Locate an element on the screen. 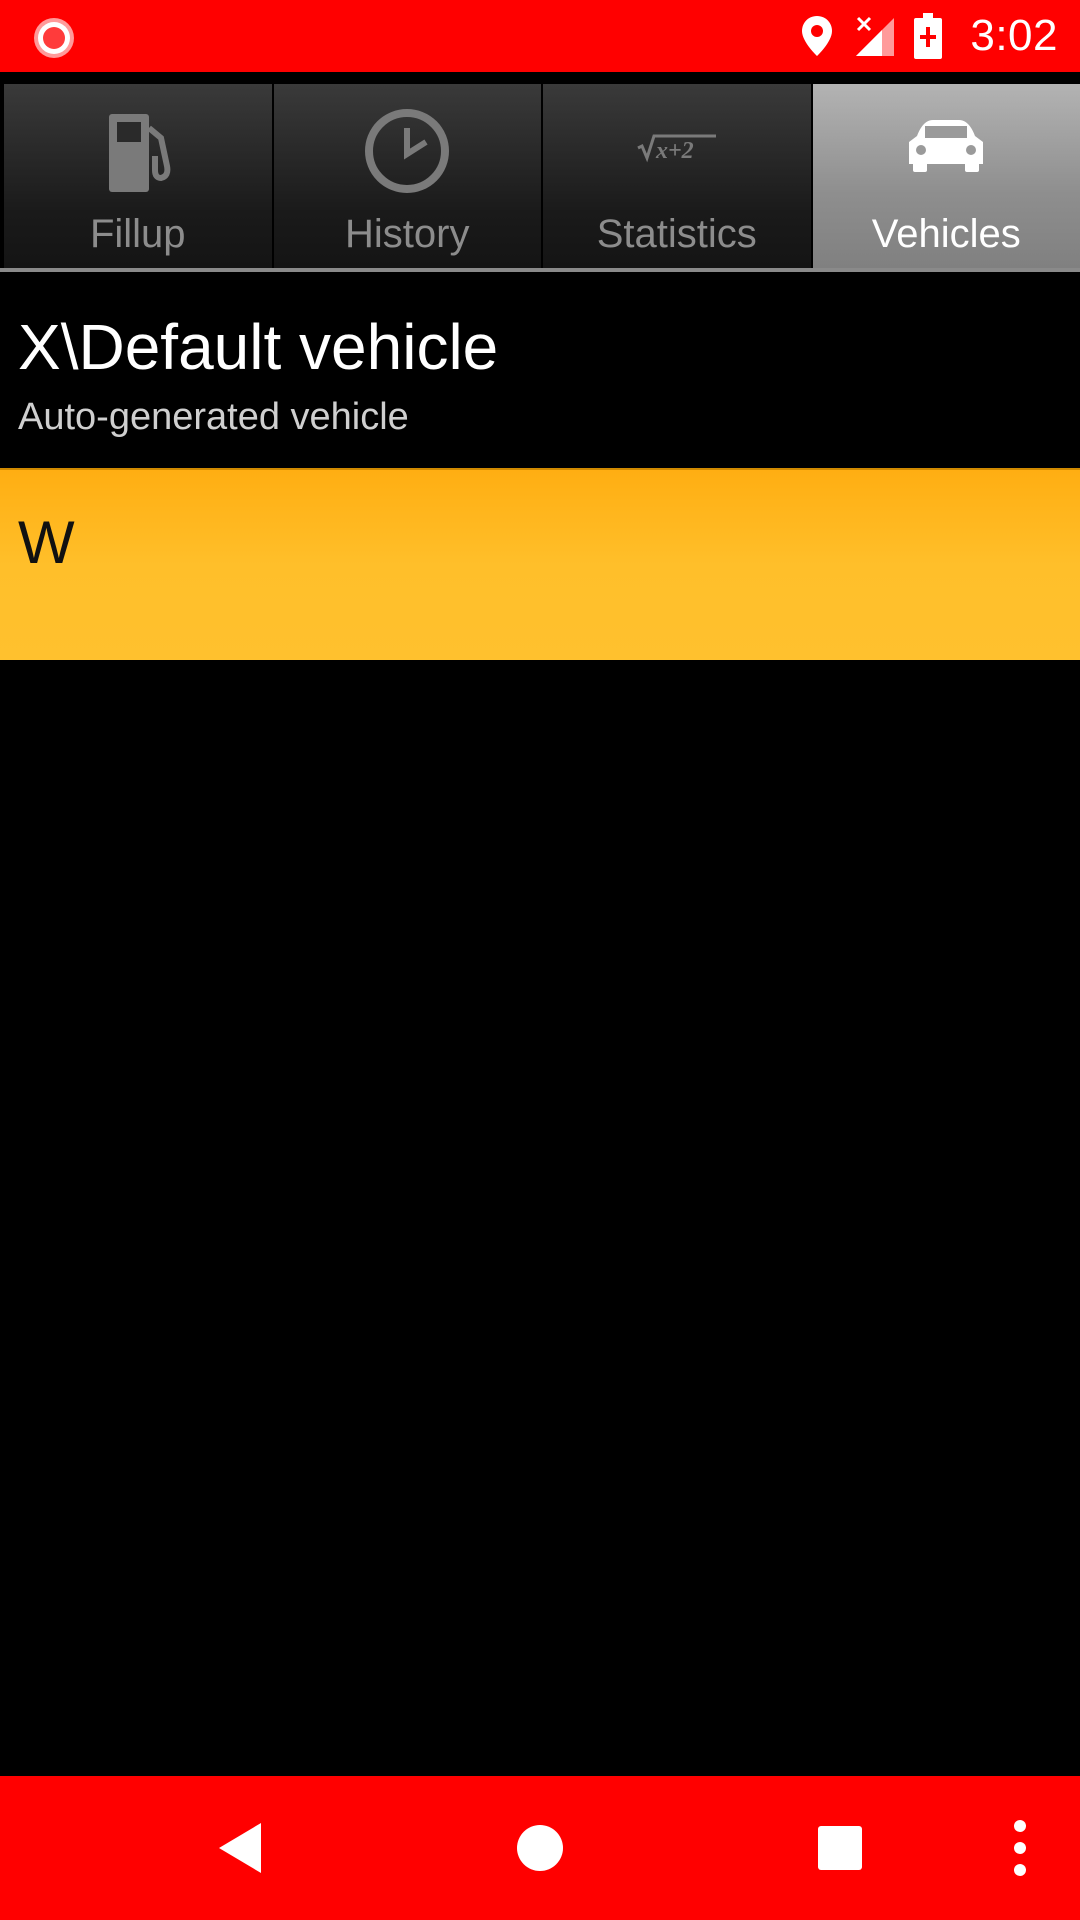 Image resolution: width=1080 pixels, height=1920 pixels. tab-history: History is located at coordinates (407, 176).